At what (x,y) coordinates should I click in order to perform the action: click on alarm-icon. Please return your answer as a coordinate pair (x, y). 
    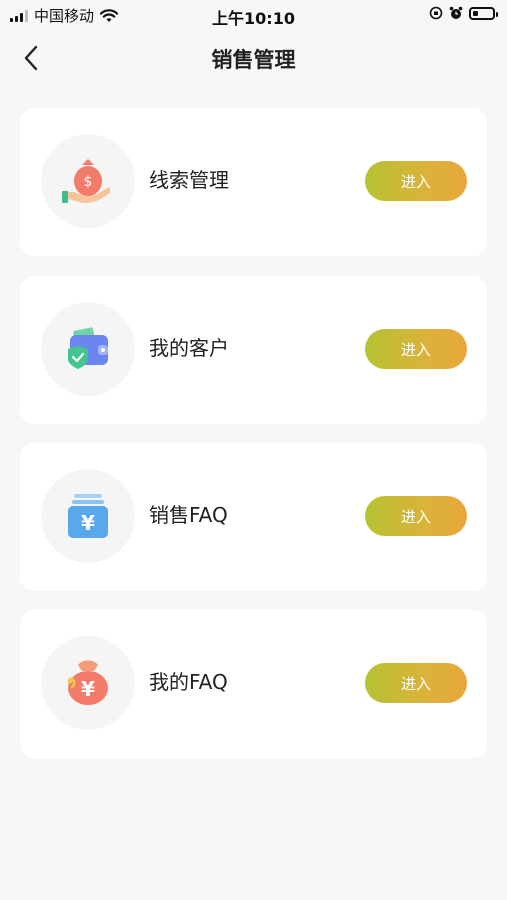
    Looking at the image, I should click on (456, 12).